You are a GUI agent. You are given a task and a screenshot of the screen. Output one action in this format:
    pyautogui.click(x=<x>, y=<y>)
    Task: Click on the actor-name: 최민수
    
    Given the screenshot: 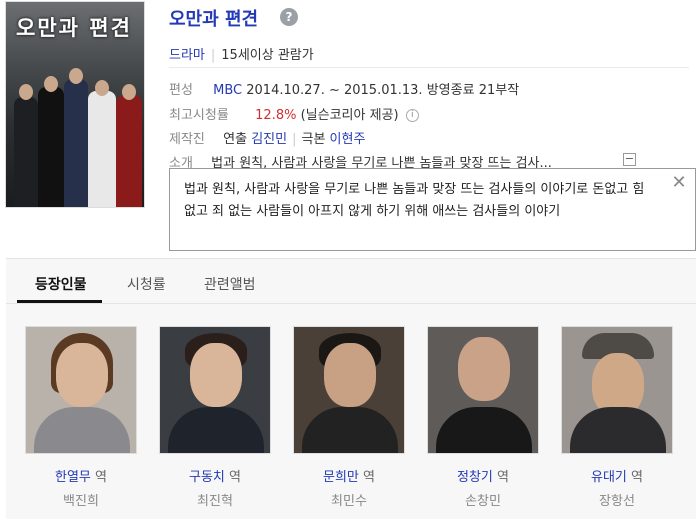 What is the action you would take?
    pyautogui.click(x=349, y=499)
    